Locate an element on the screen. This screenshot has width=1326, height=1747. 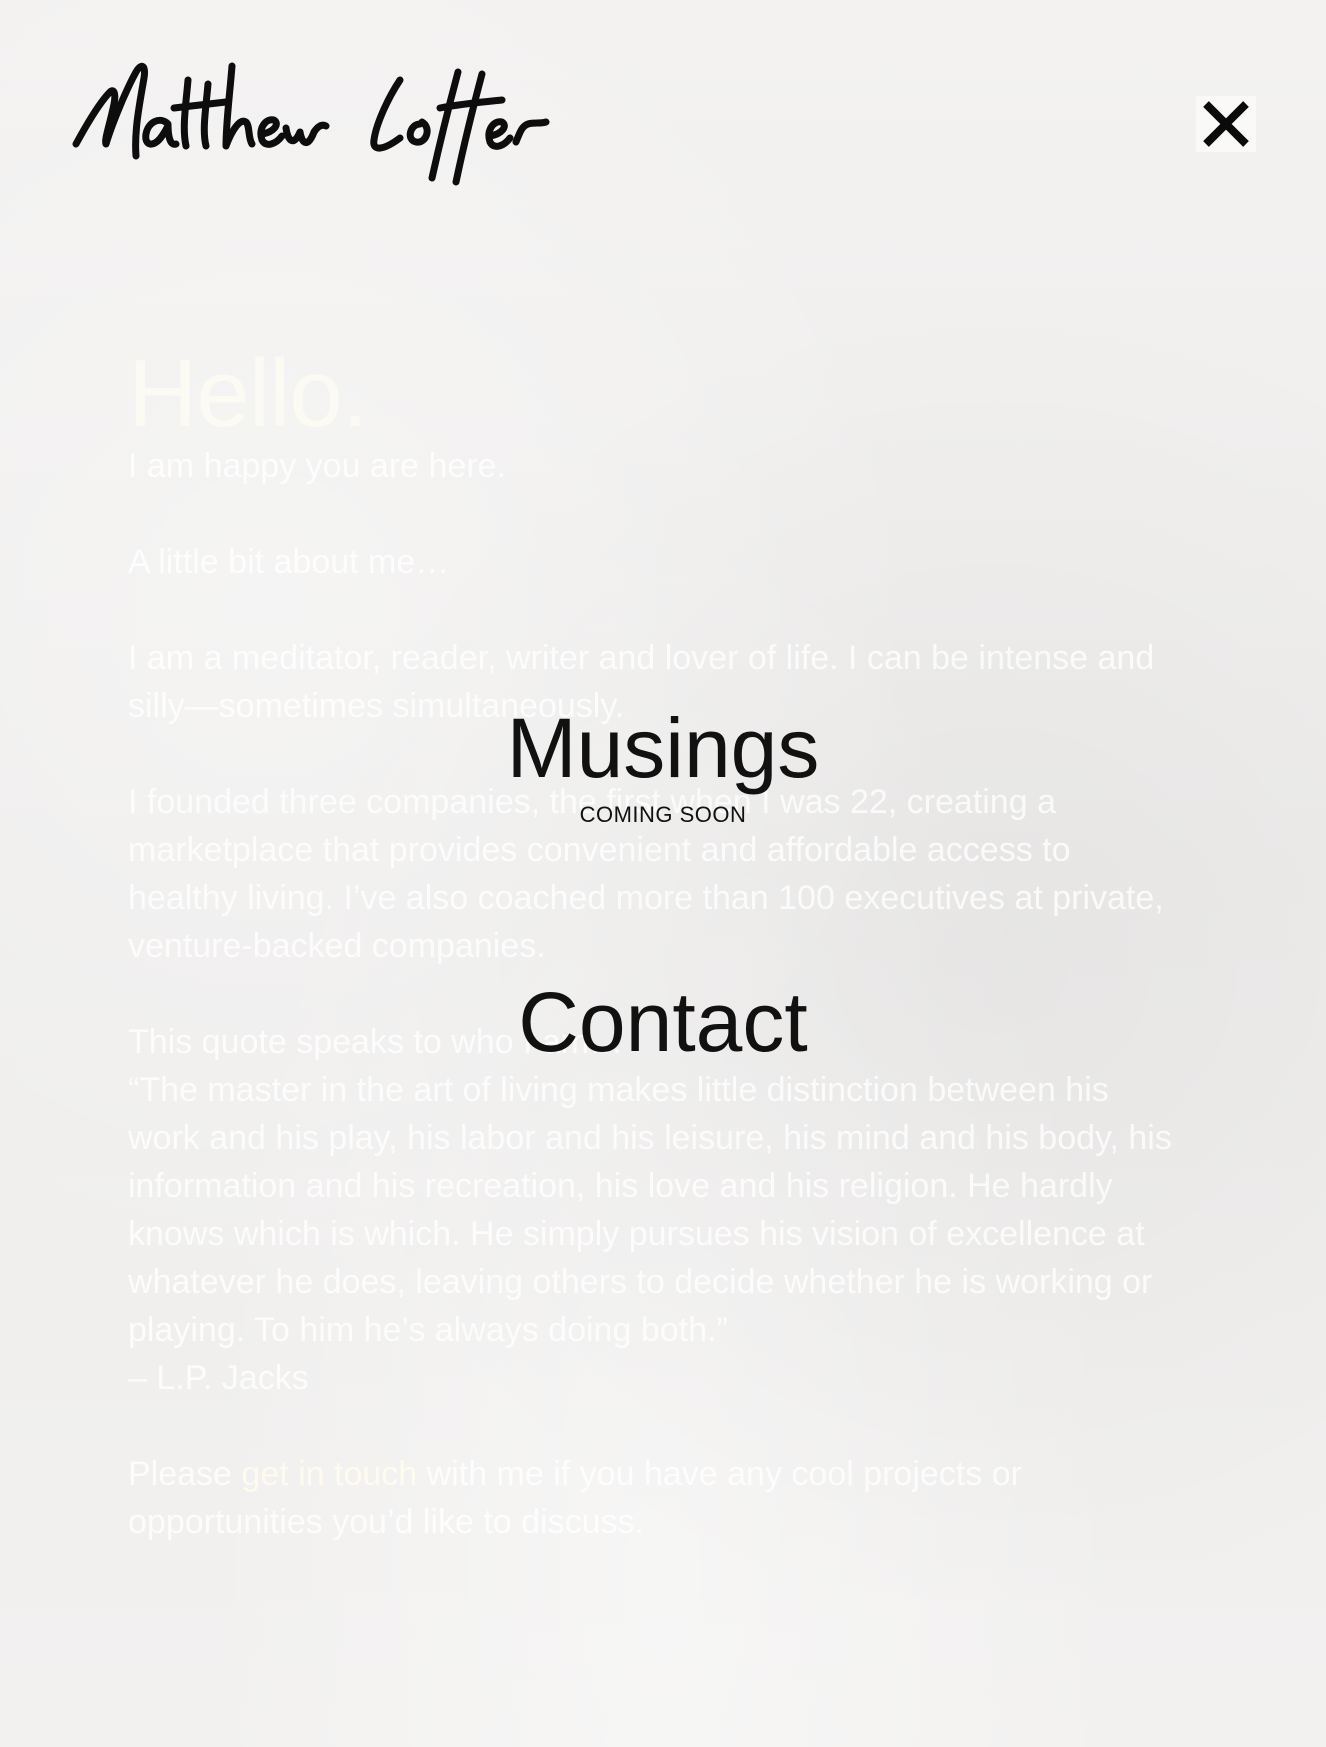
musings-status-label: COMING SOON is located at coordinates (663, 814).